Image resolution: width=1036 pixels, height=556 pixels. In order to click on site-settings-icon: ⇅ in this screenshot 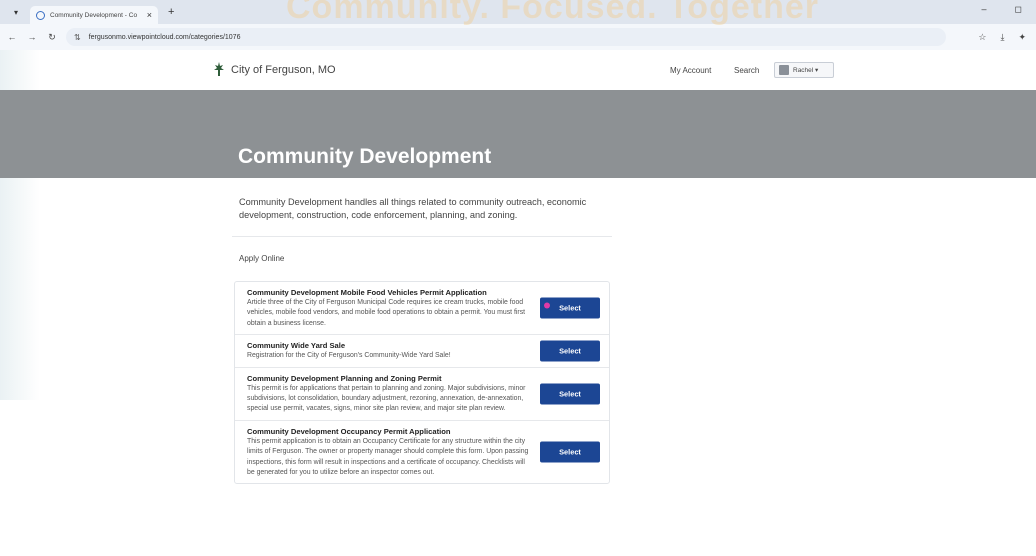, I will do `click(77, 37)`.